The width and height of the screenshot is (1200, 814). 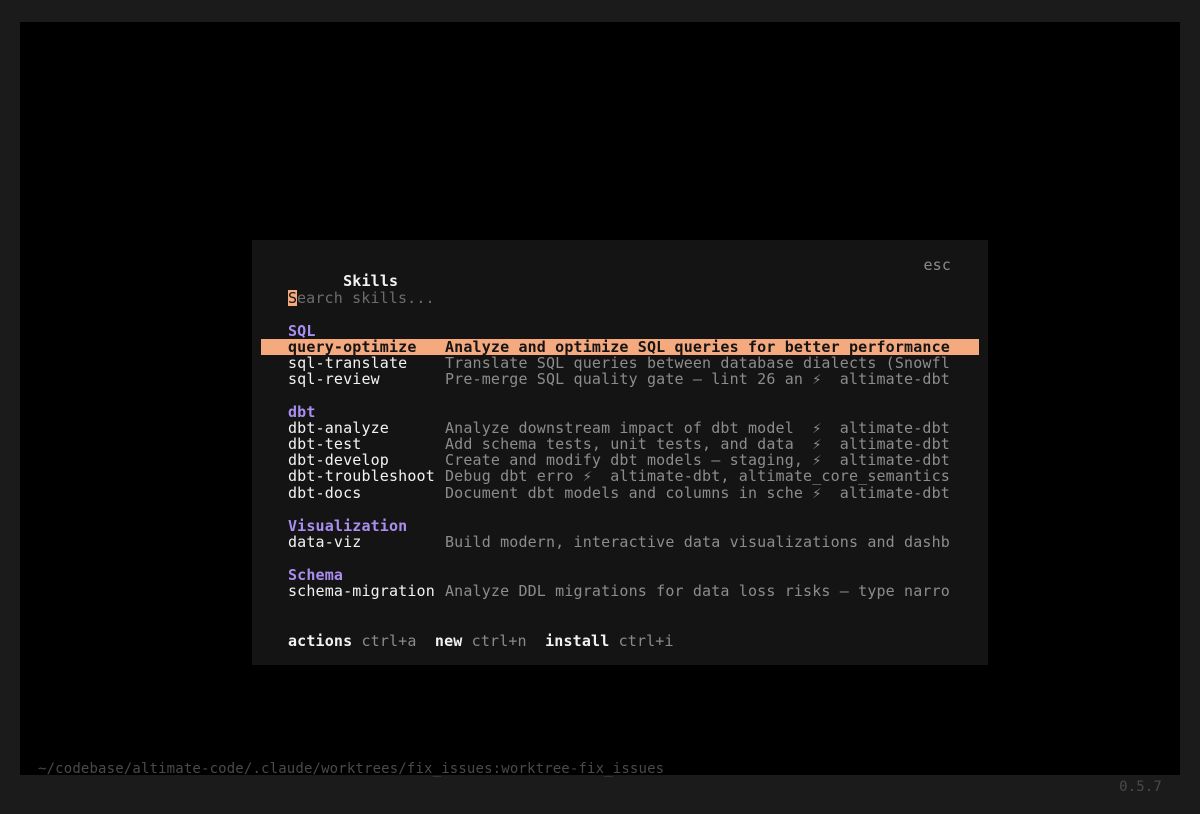 What do you see at coordinates (361, 591) in the screenshot?
I see `skill-name: schema-migration` at bounding box center [361, 591].